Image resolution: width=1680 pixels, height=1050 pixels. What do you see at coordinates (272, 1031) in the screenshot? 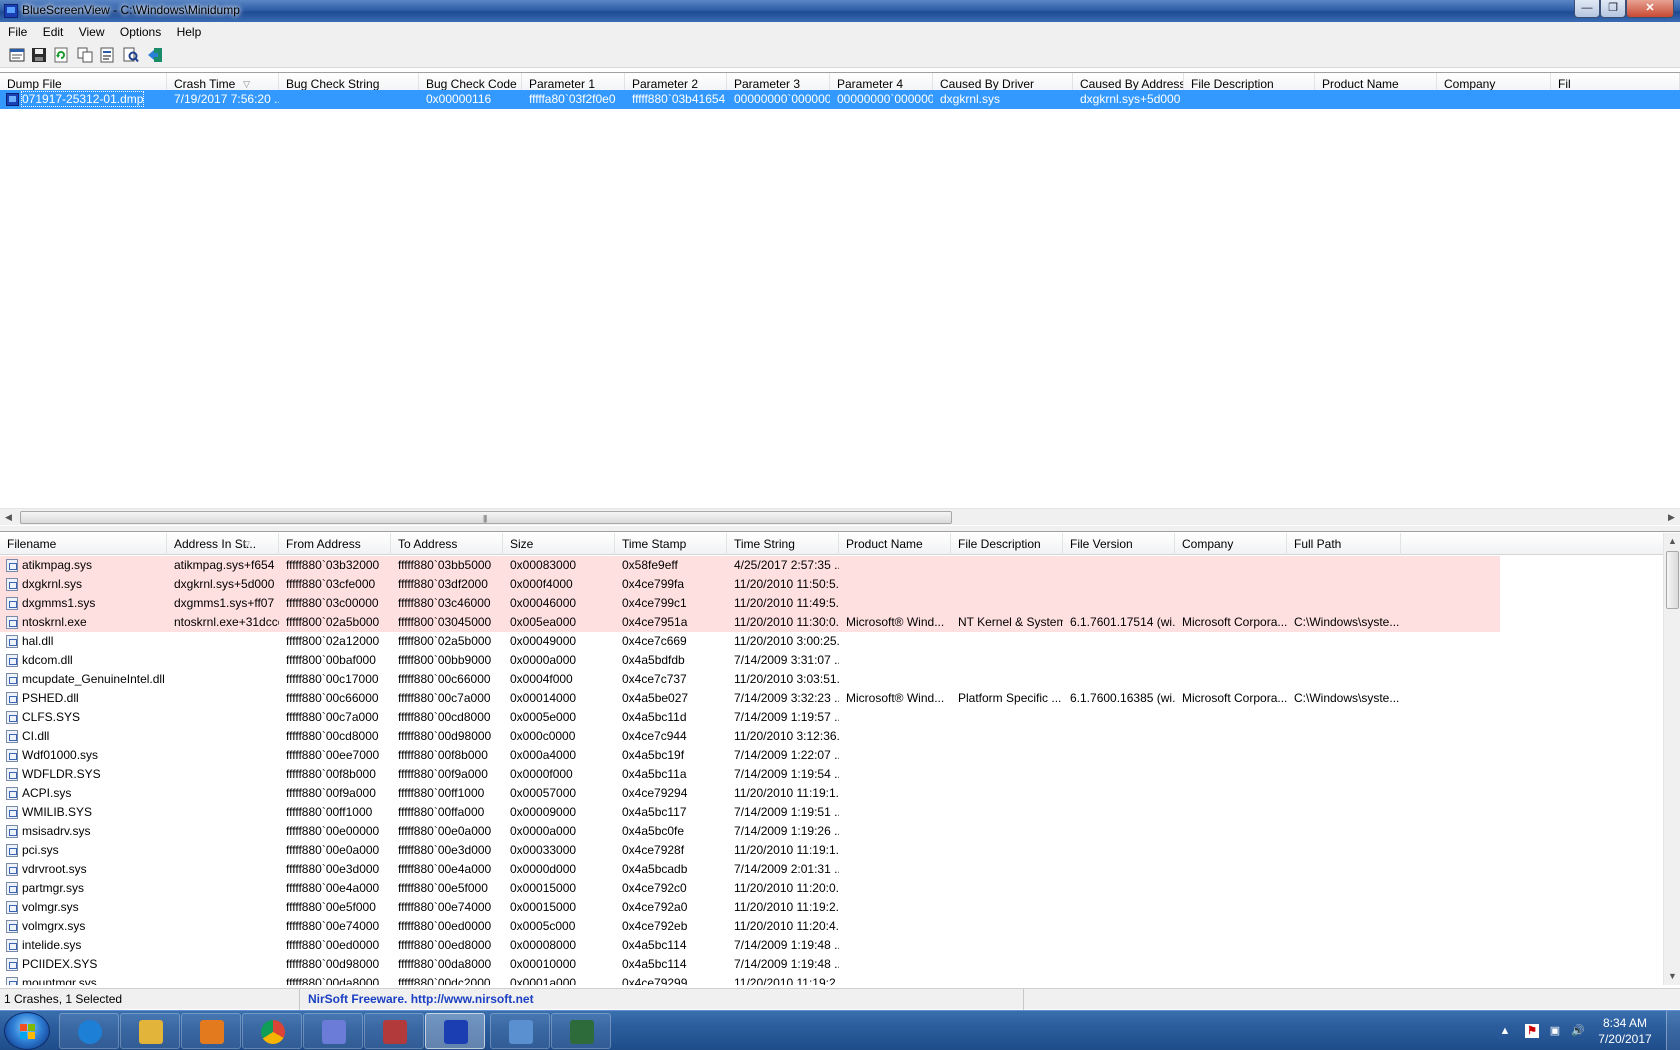
I see `taskbar-chrome-button` at bounding box center [272, 1031].